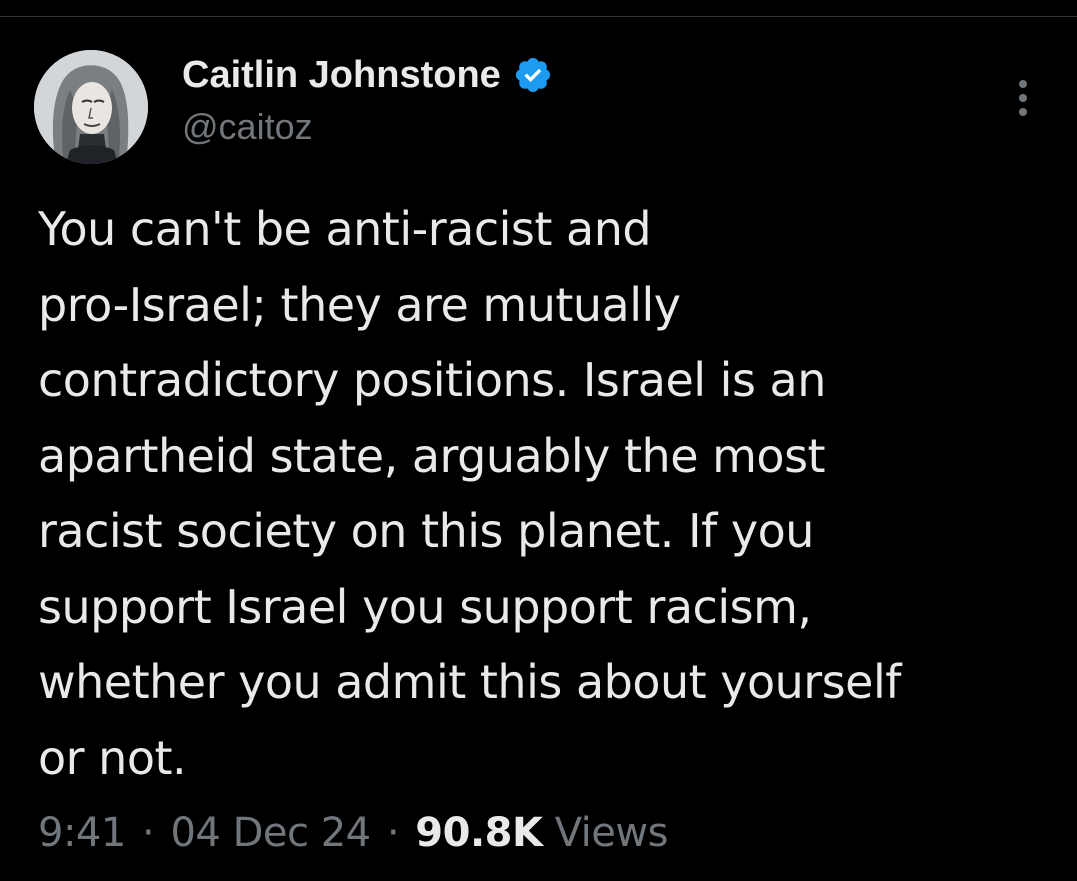 Image resolution: width=1077 pixels, height=881 pixels. Describe the element at coordinates (612, 833) in the screenshot. I see `views-label: Views` at that location.